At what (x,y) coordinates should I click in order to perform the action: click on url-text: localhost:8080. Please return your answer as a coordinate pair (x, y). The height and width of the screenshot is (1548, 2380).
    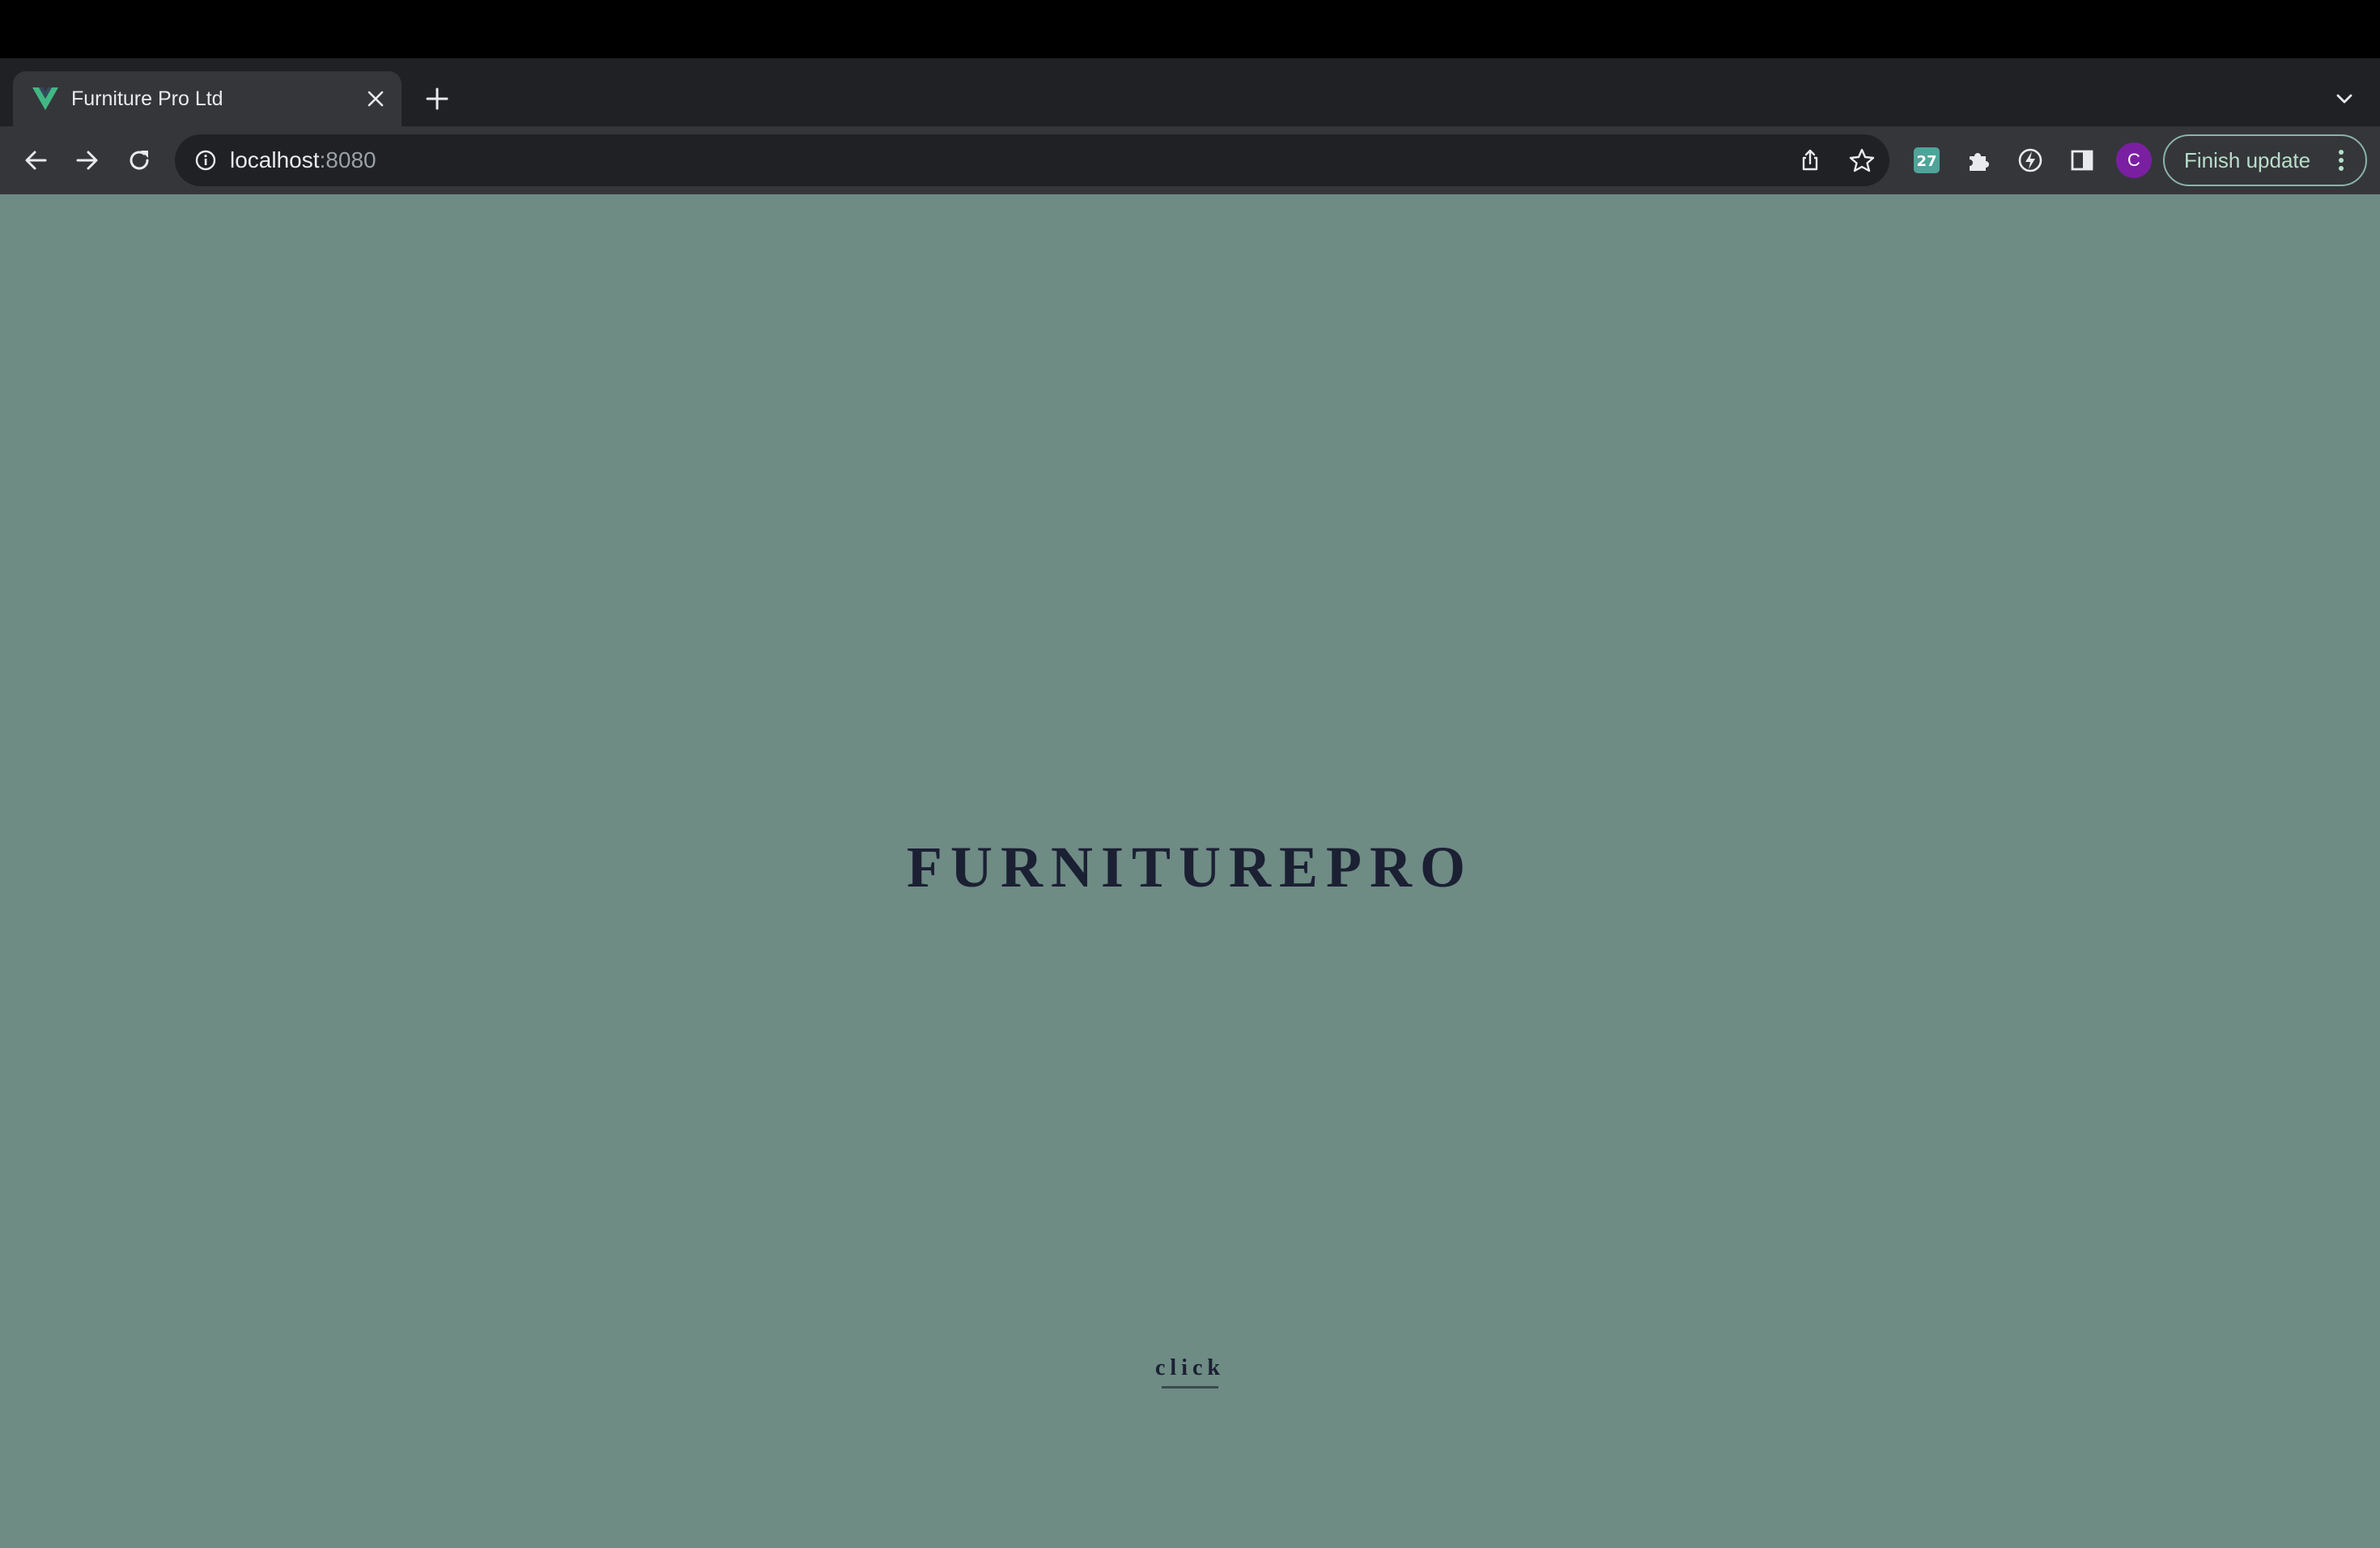
    Looking at the image, I should click on (303, 160).